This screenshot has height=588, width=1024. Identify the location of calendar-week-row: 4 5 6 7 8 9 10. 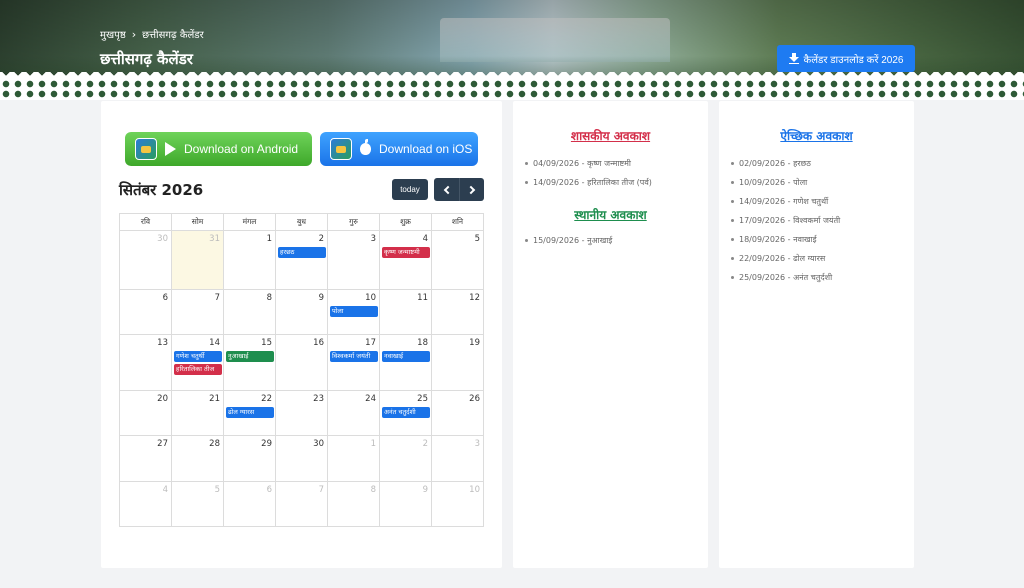
(301, 504).